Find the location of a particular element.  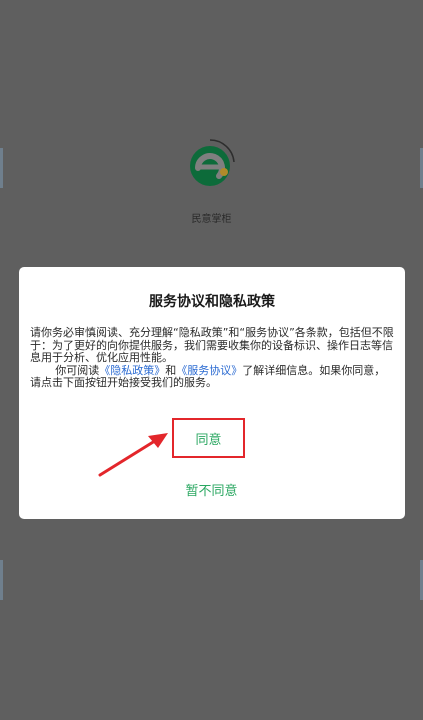

service-agreement-link: 《服务协议》 is located at coordinates (209, 370).